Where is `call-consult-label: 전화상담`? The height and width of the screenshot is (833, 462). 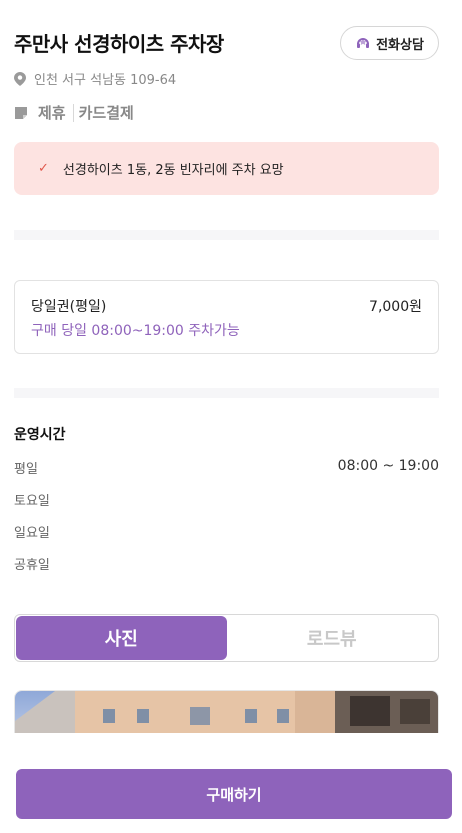 call-consult-label: 전화상담 is located at coordinates (400, 45).